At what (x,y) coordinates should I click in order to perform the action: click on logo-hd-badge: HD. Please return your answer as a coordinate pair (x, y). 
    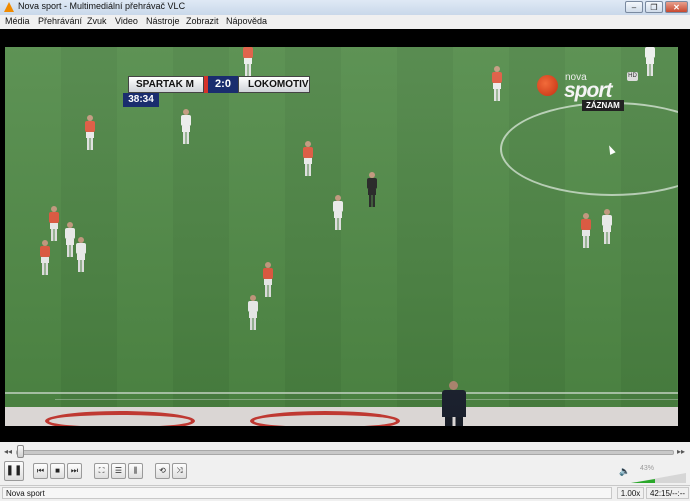
    Looking at the image, I should click on (632, 76).